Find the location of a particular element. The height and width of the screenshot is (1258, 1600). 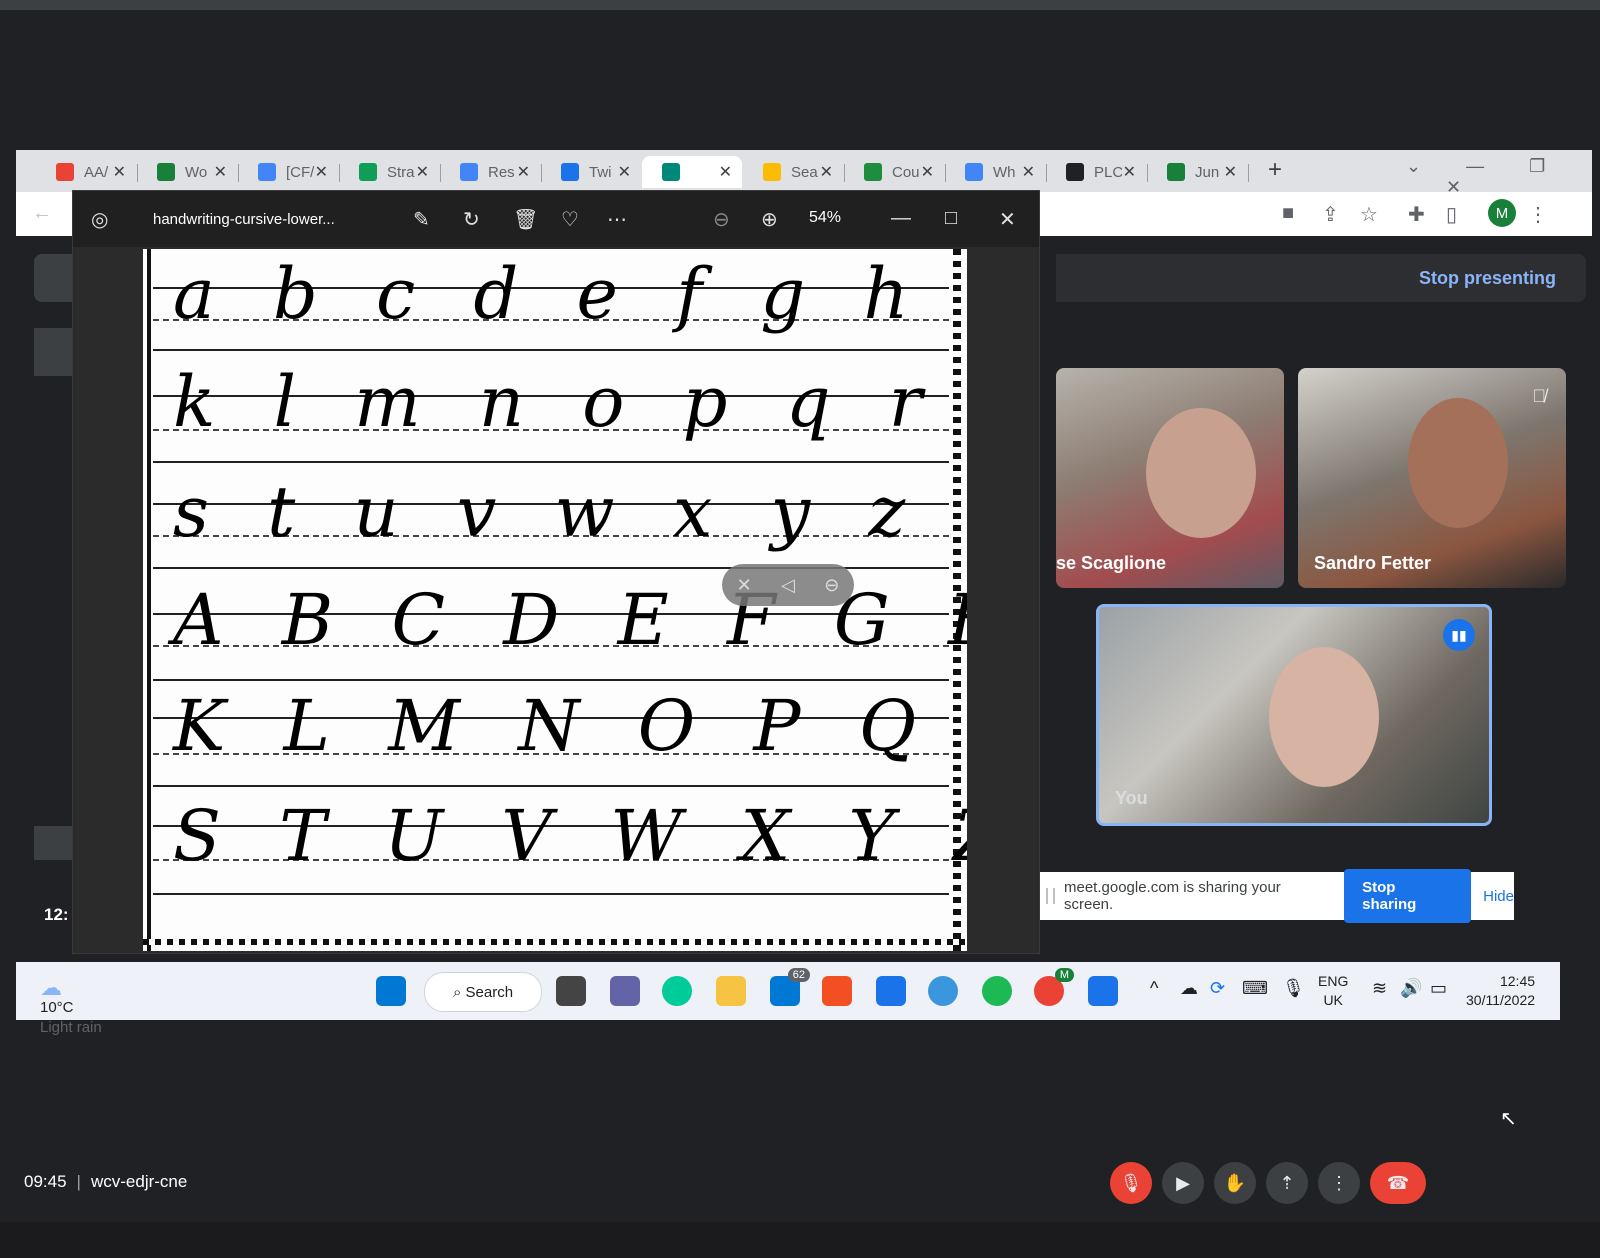

tab-item: Wh ✕ is located at coordinates (995, 172).